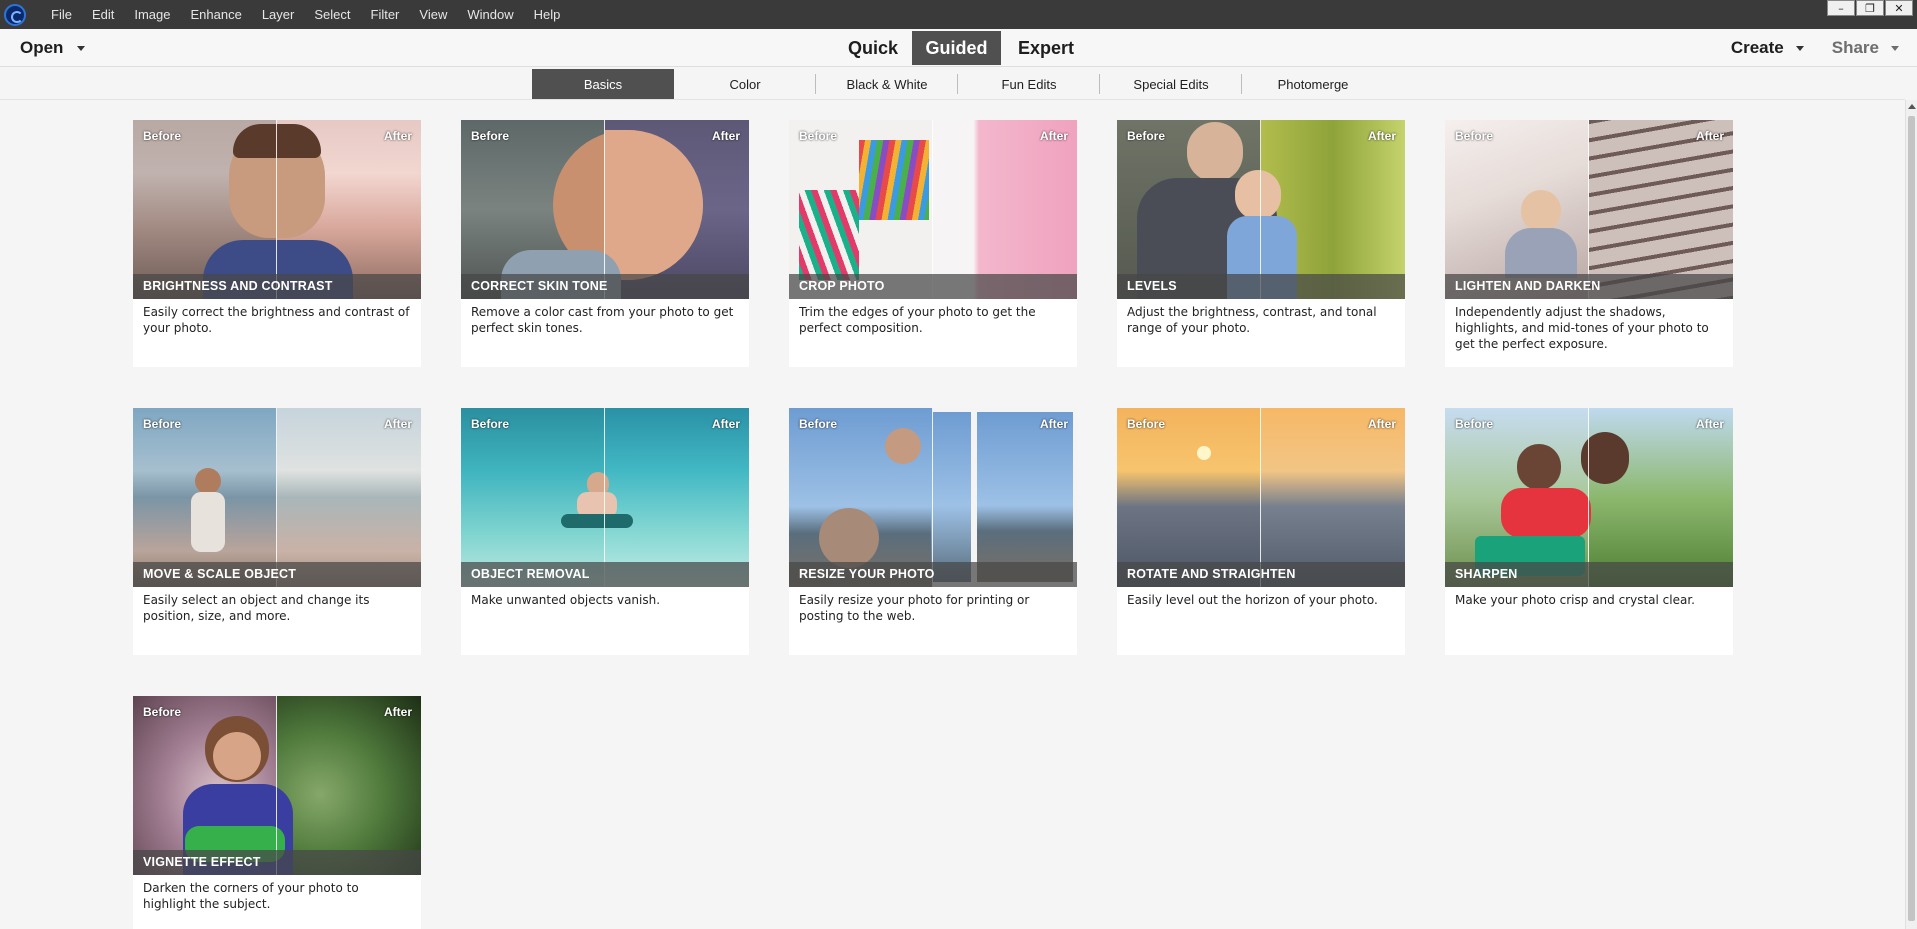 This screenshot has width=1917, height=929. Describe the element at coordinates (873, 48) in the screenshot. I see `mode-quick: Quick` at that location.